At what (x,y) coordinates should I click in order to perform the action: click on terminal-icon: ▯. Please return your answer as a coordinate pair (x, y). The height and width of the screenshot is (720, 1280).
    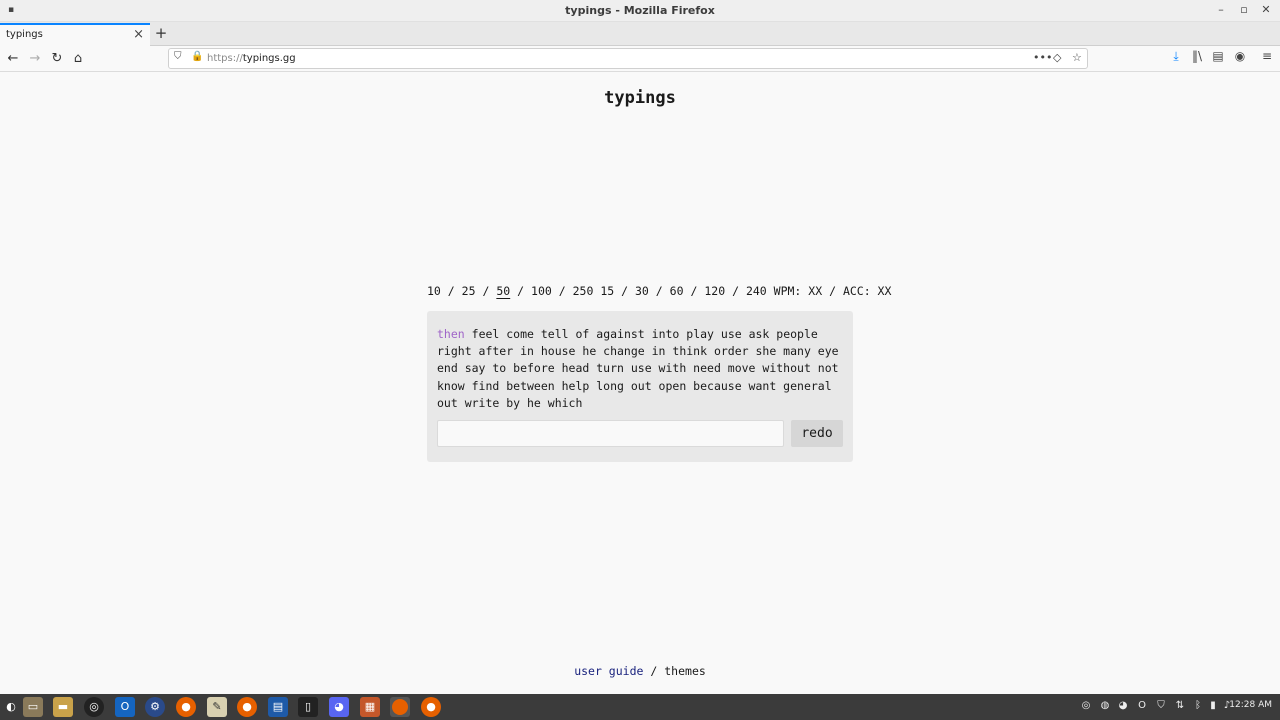
    Looking at the image, I should click on (308, 707).